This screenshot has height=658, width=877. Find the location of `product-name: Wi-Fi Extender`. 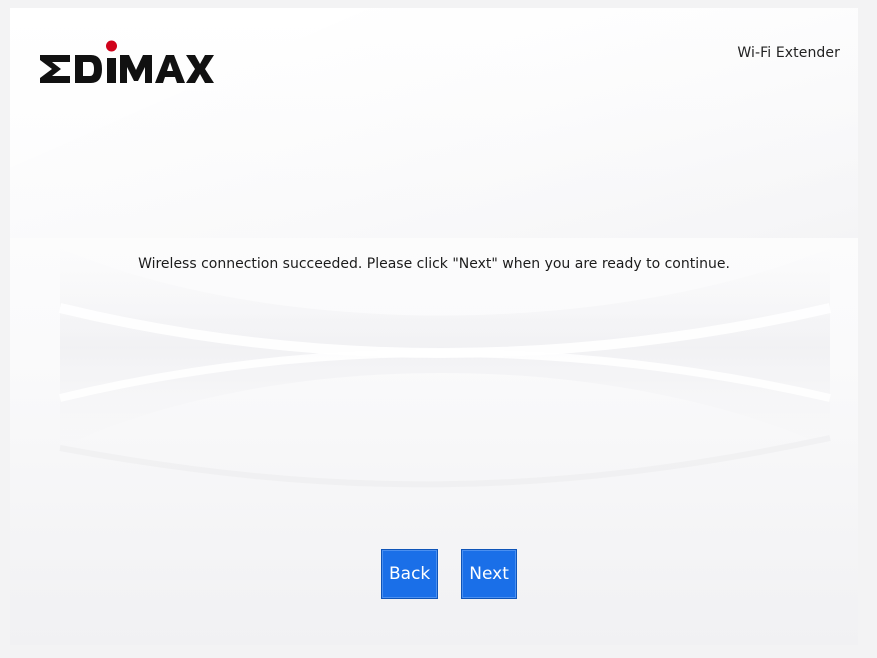

product-name: Wi-Fi Extender is located at coordinates (788, 53).